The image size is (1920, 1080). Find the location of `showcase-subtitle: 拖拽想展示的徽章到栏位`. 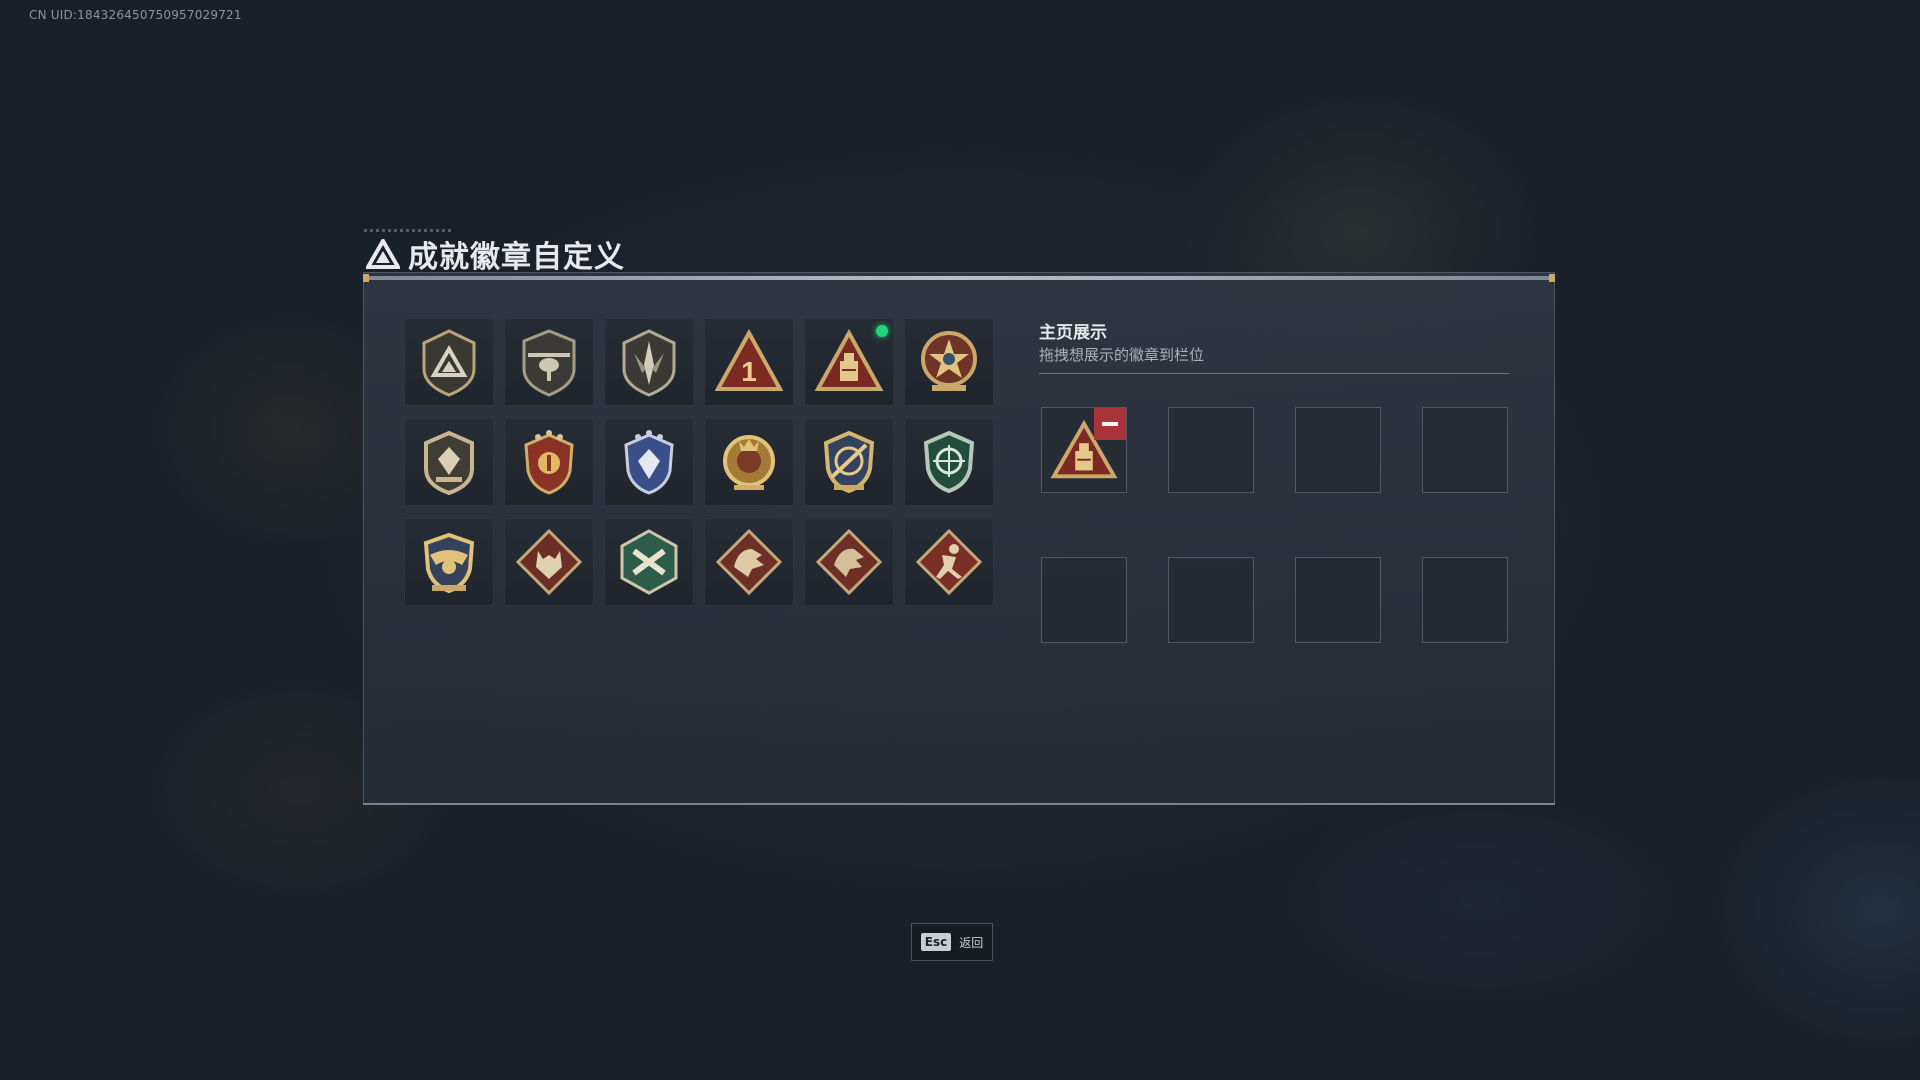

showcase-subtitle: 拖拽想展示的徽章到栏位 is located at coordinates (1122, 355).